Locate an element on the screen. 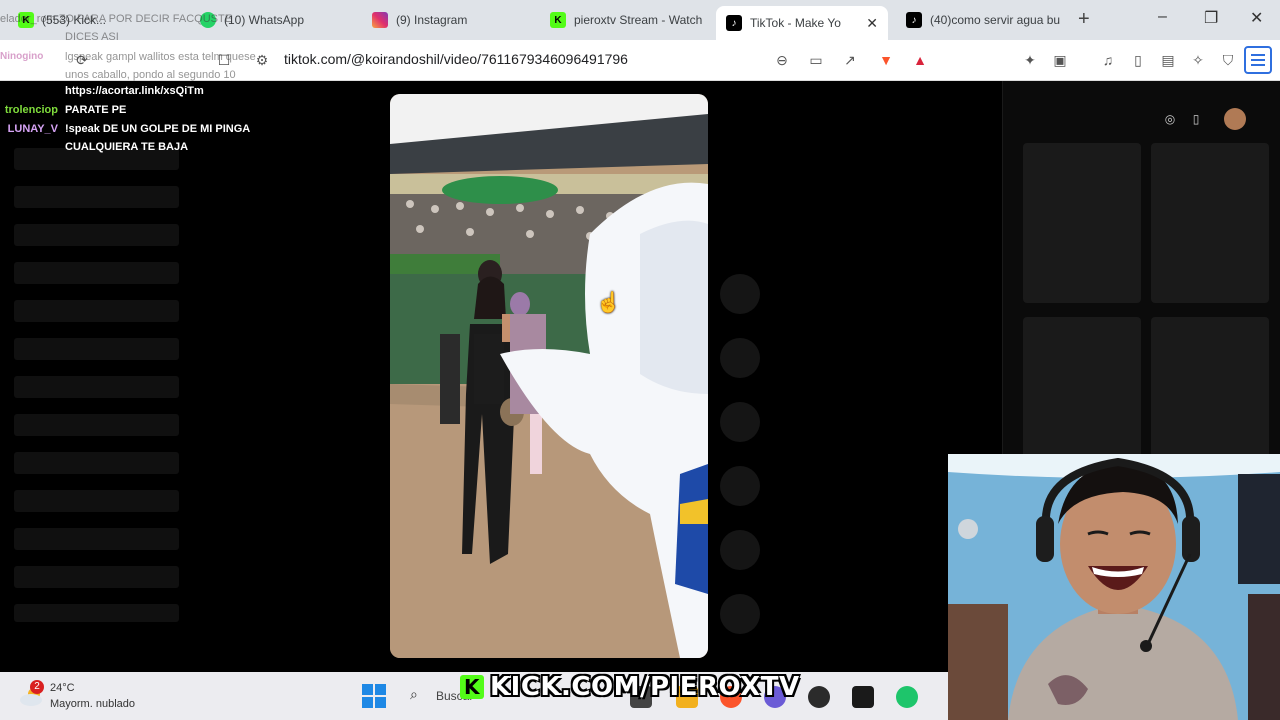 This screenshot has height=720, width=1280. kick-icon: K is located at coordinates (558, 20).